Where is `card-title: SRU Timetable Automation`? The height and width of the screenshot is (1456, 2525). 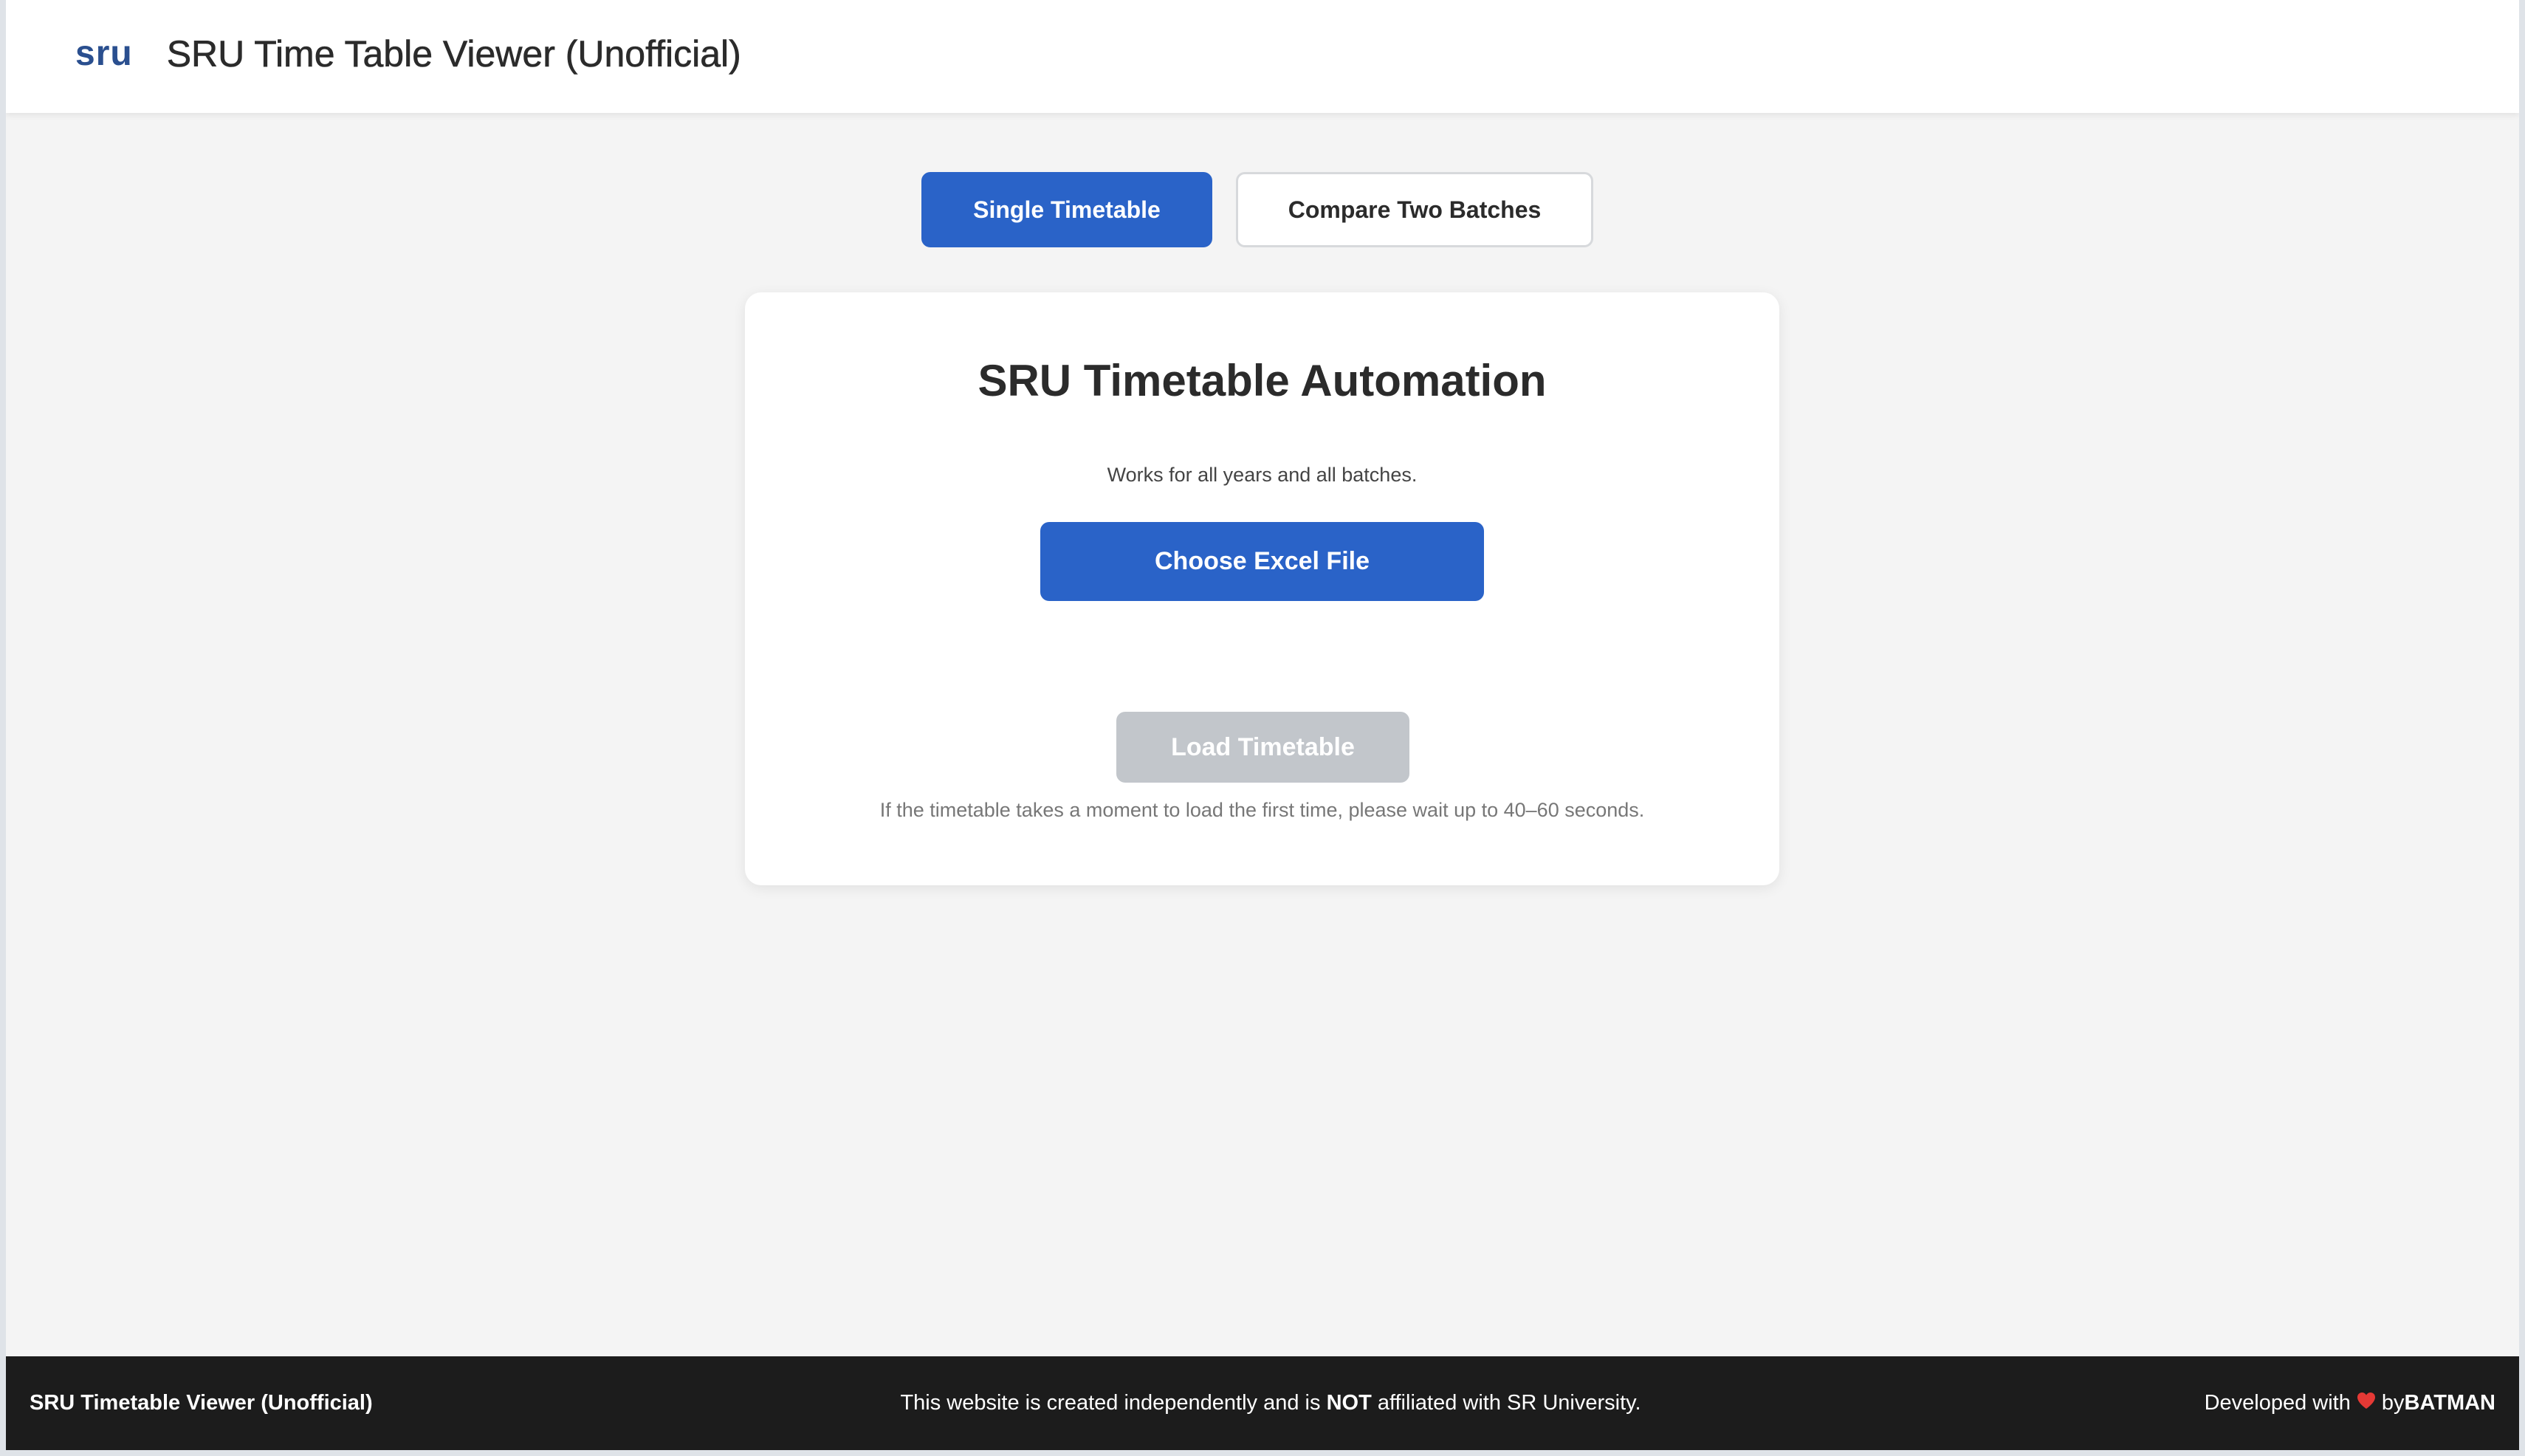
card-title: SRU Timetable Automation is located at coordinates (1263, 381).